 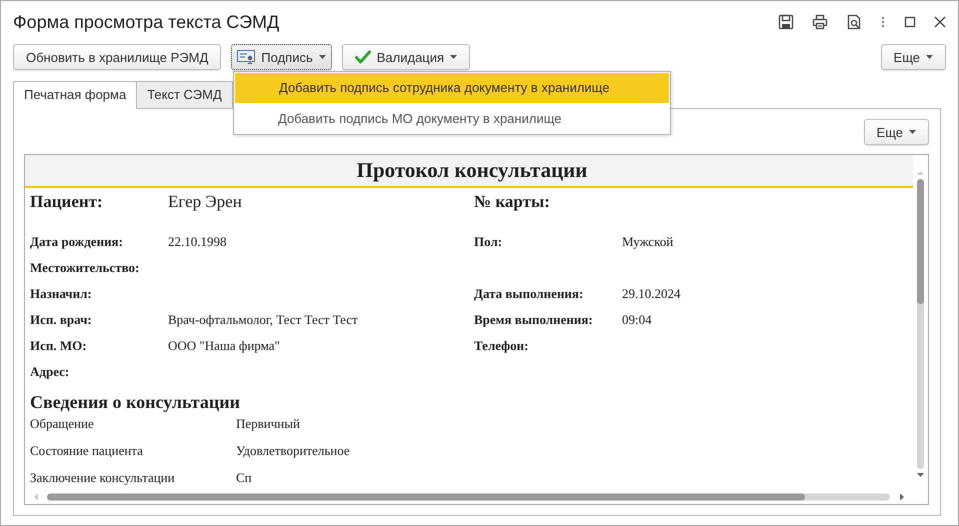 What do you see at coordinates (62, 424) in the screenshot?
I see `field-label: Обращение` at bounding box center [62, 424].